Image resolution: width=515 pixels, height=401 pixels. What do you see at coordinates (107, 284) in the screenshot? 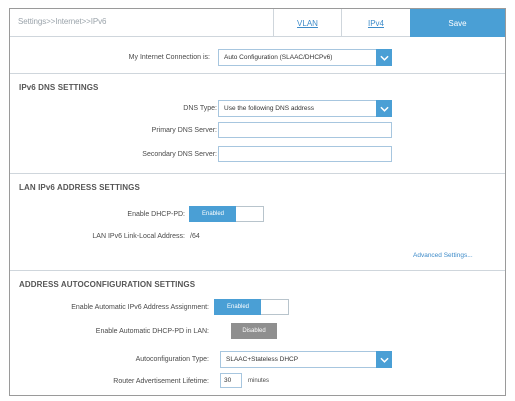
I see `autoconfig-section-title: ADDRESS AUTOCONFIGURATION SETTINGS` at bounding box center [107, 284].